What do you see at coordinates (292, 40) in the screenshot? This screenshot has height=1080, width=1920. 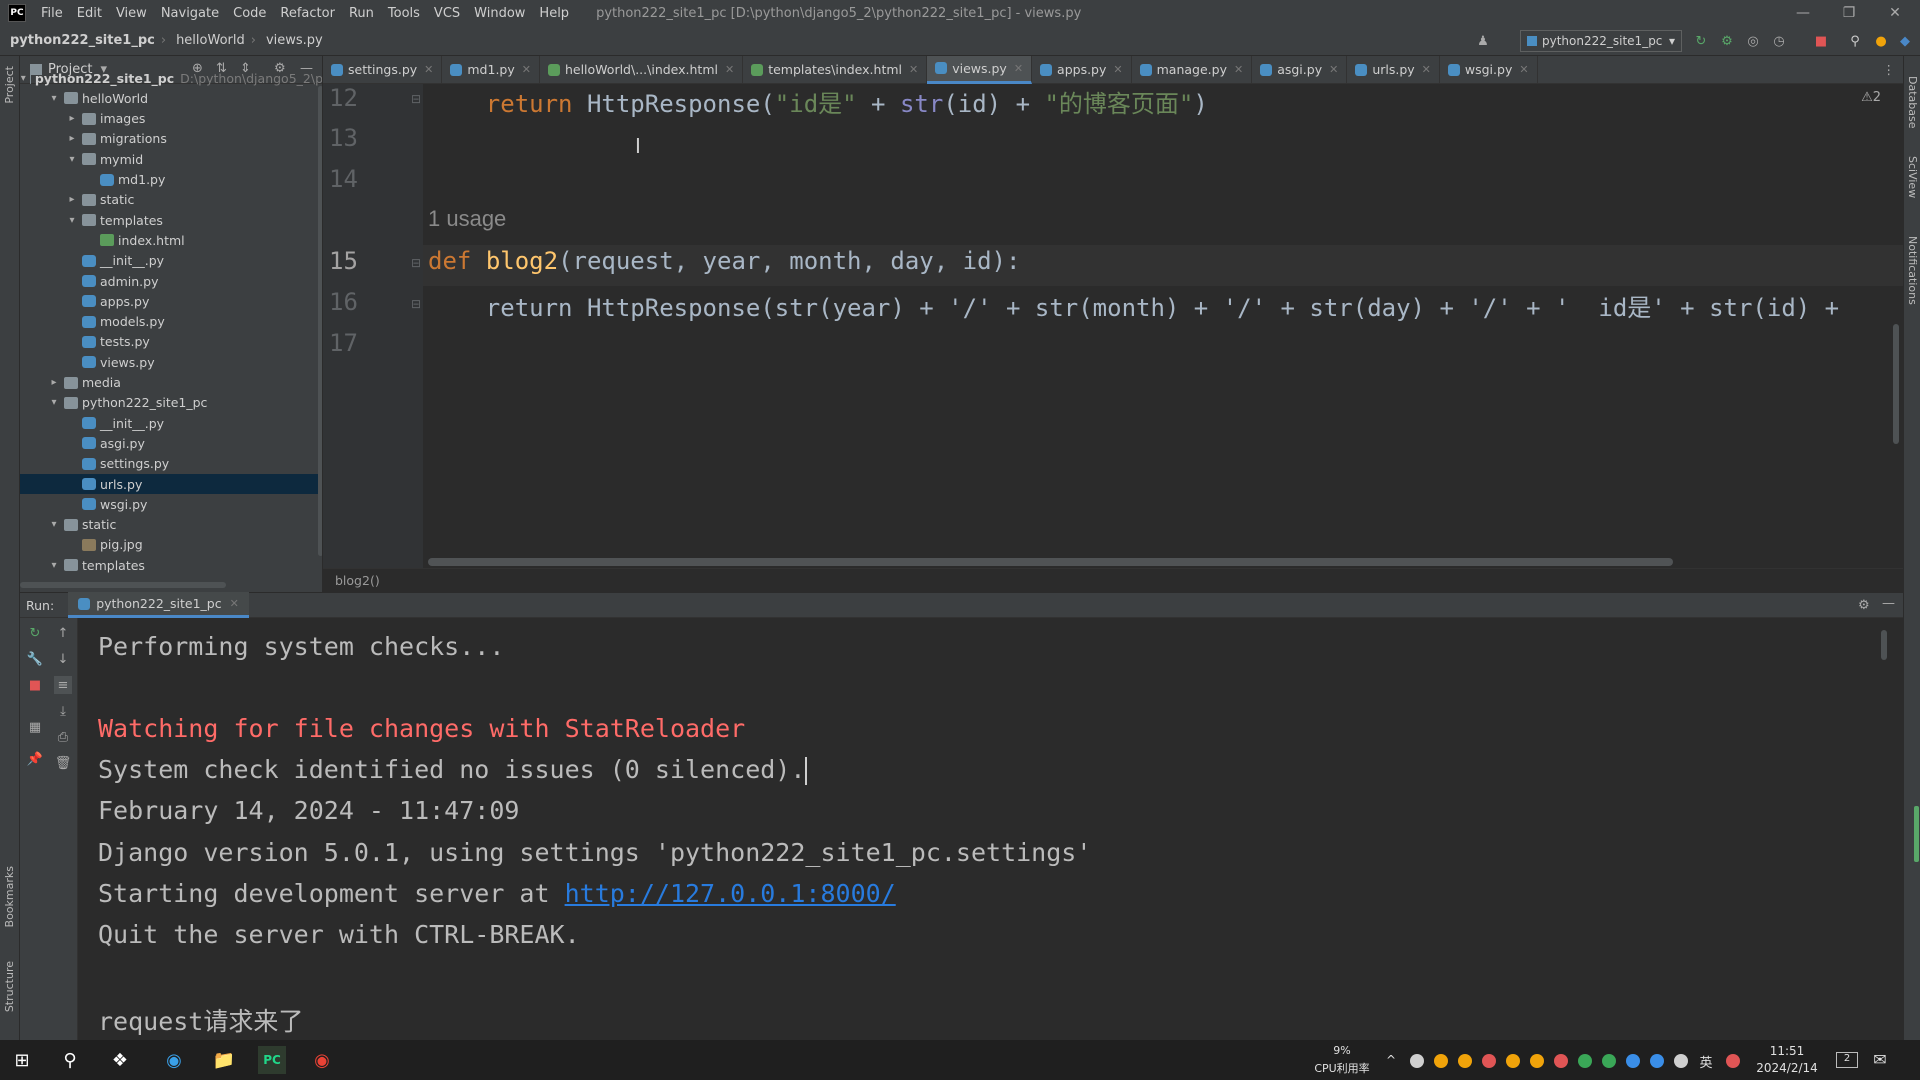 I see `breadcrumb-file: views.py` at bounding box center [292, 40].